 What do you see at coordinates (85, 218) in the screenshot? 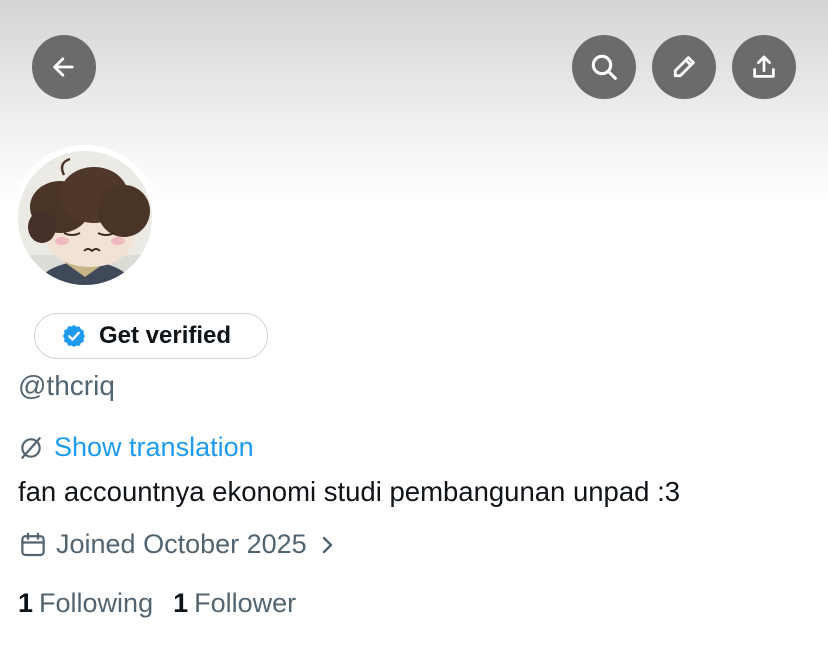
I see `avatar` at bounding box center [85, 218].